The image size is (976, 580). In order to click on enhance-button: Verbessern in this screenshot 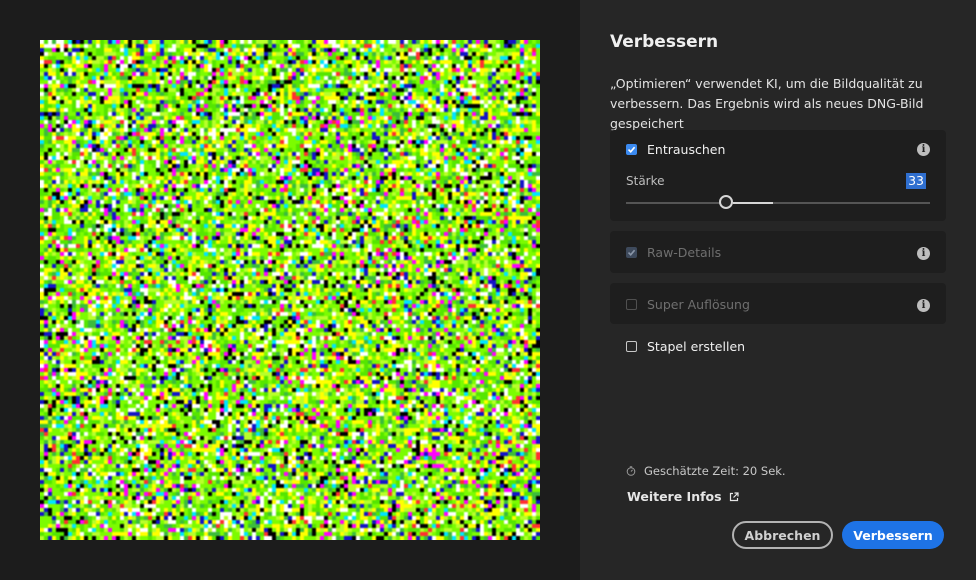, I will do `click(893, 535)`.